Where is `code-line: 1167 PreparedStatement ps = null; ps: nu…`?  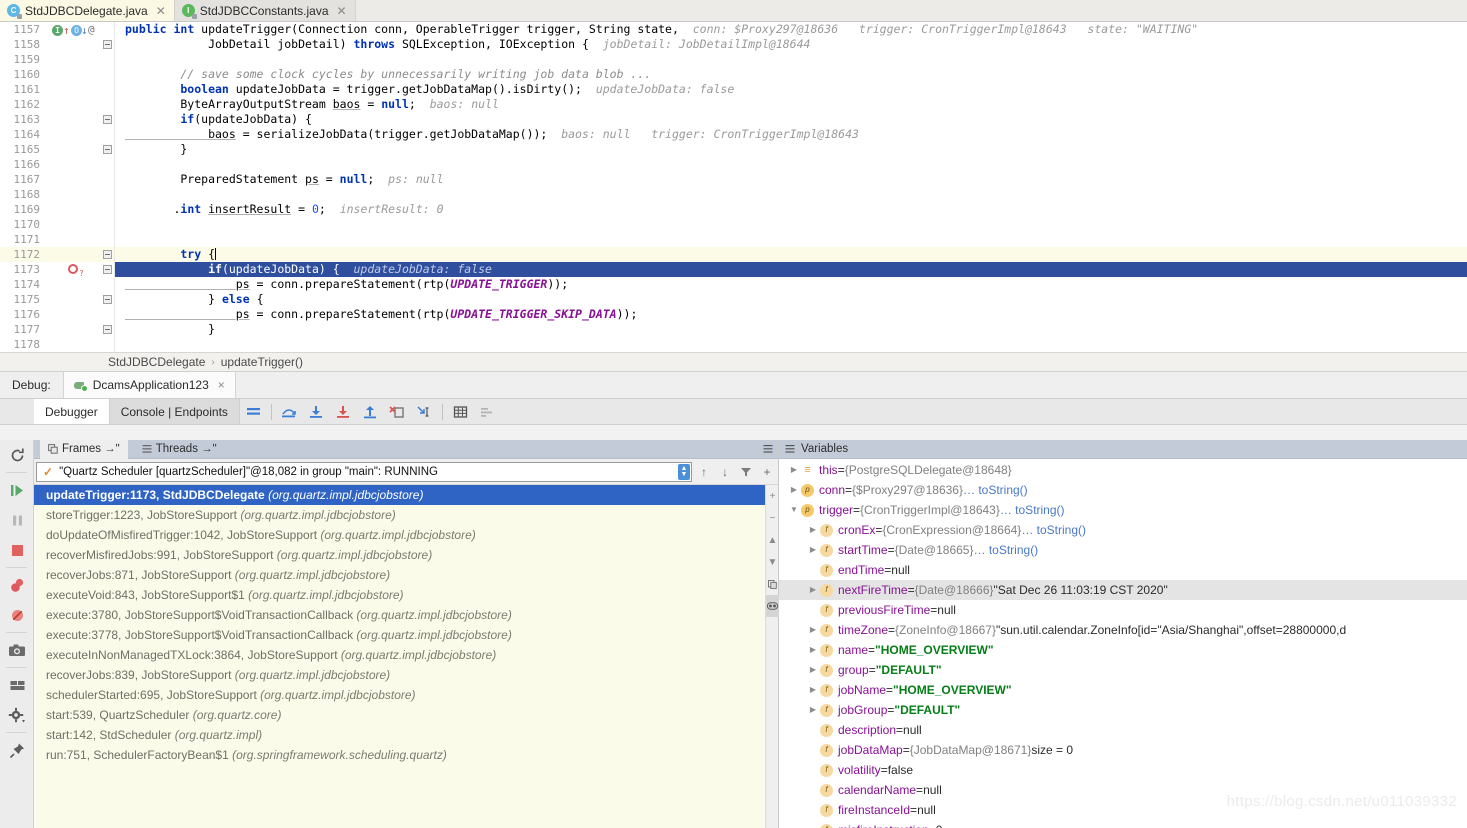
code-line: 1167 PreparedStatement ps = null; ps: nu… is located at coordinates (733, 179).